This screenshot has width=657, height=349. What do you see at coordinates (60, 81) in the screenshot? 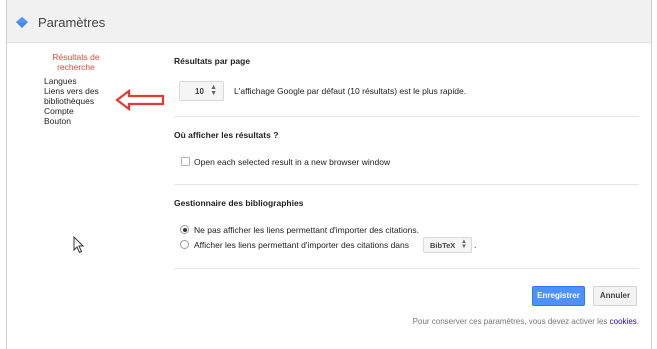
I see `sidebar-item-label: Langues` at bounding box center [60, 81].